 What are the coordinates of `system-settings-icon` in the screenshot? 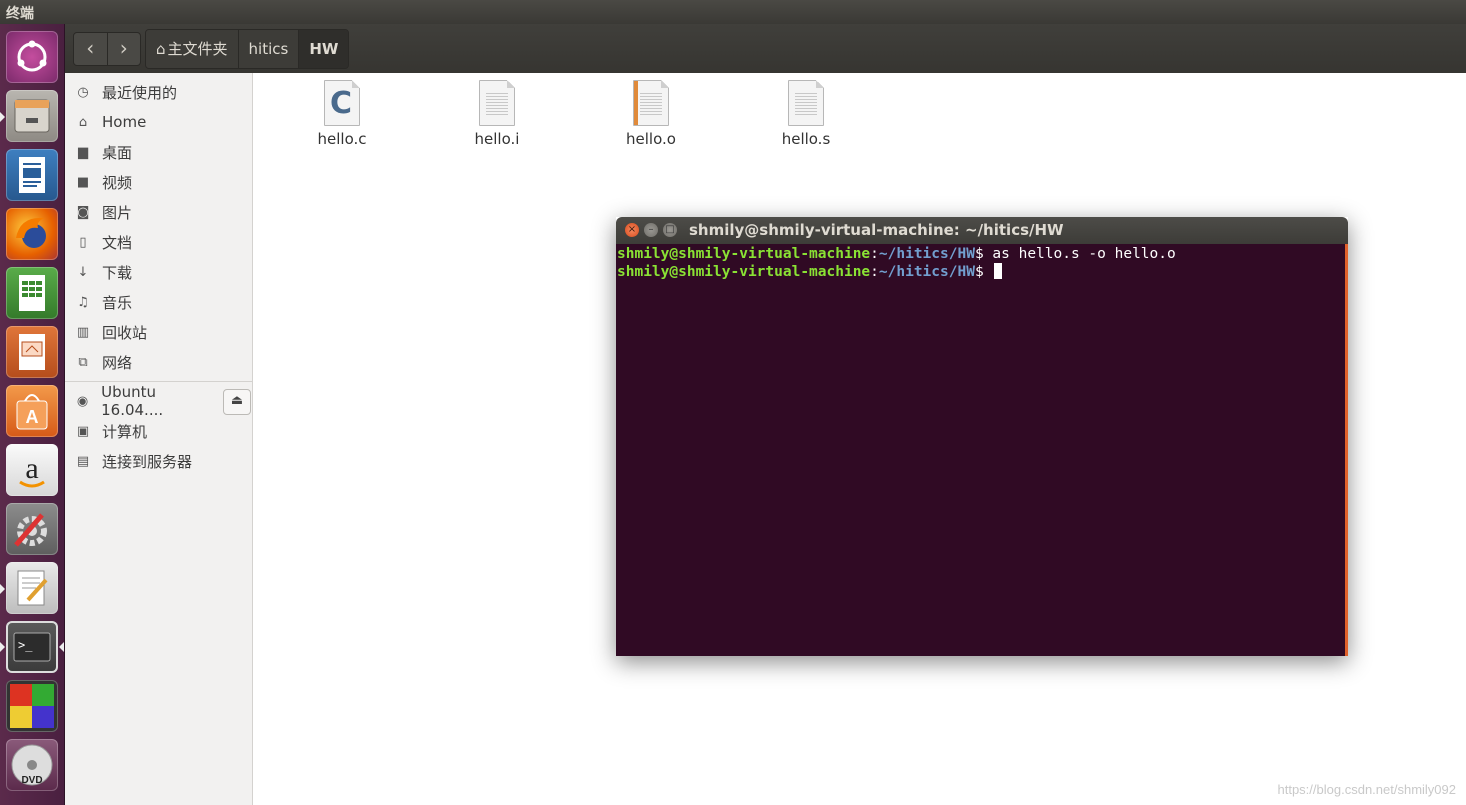 It's located at (32, 529).